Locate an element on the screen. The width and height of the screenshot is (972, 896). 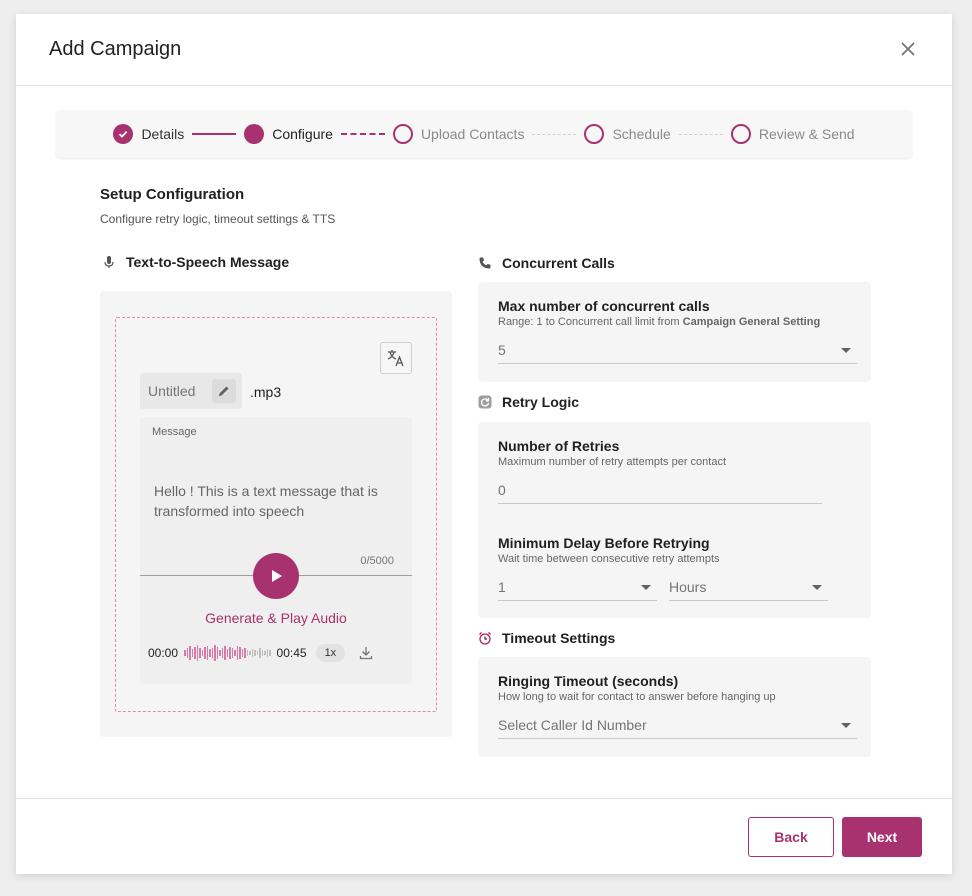
retries-input: 0 is located at coordinates (660, 492).